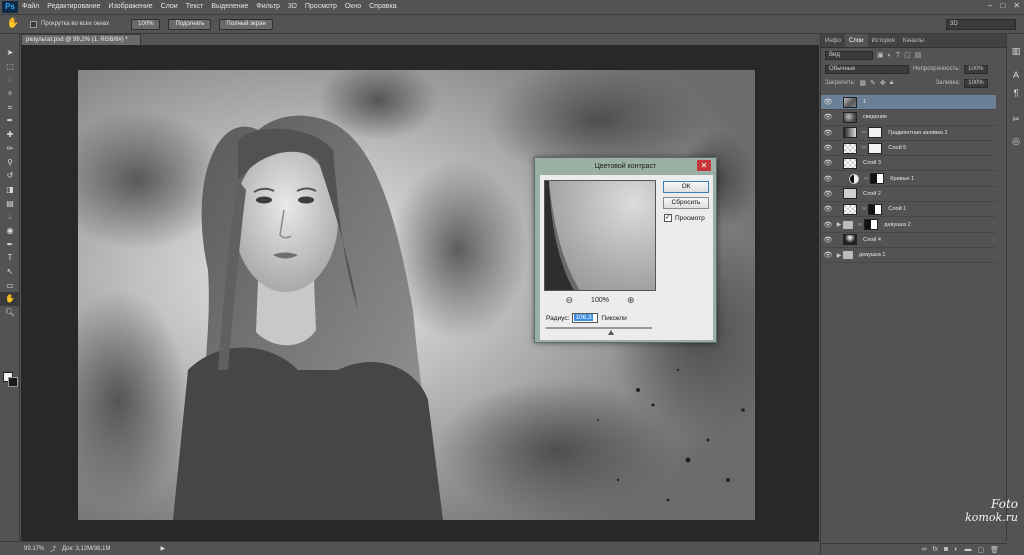 This screenshot has height=555, width=1024. What do you see at coordinates (892, 83) in the screenshot?
I see `lock-all-icon: 🔒︎` at bounding box center [892, 83].